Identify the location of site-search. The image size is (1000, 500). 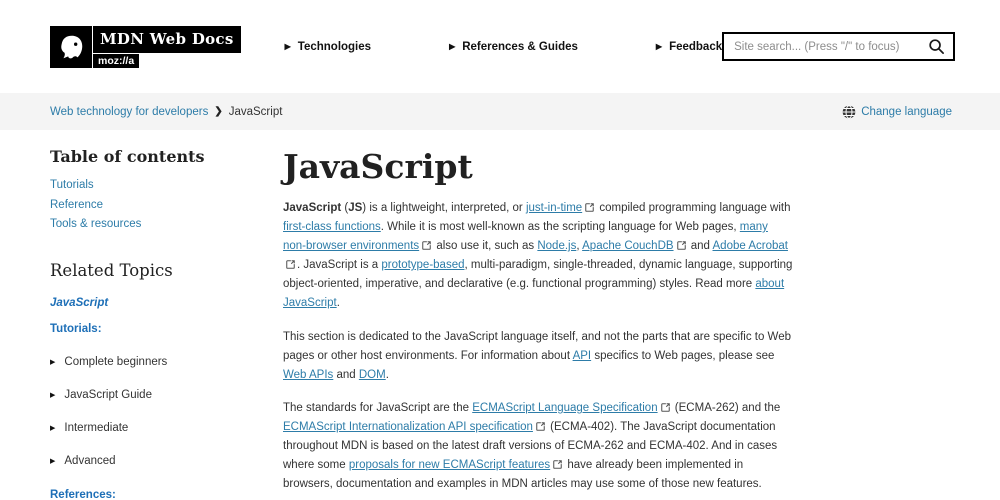
(838, 46).